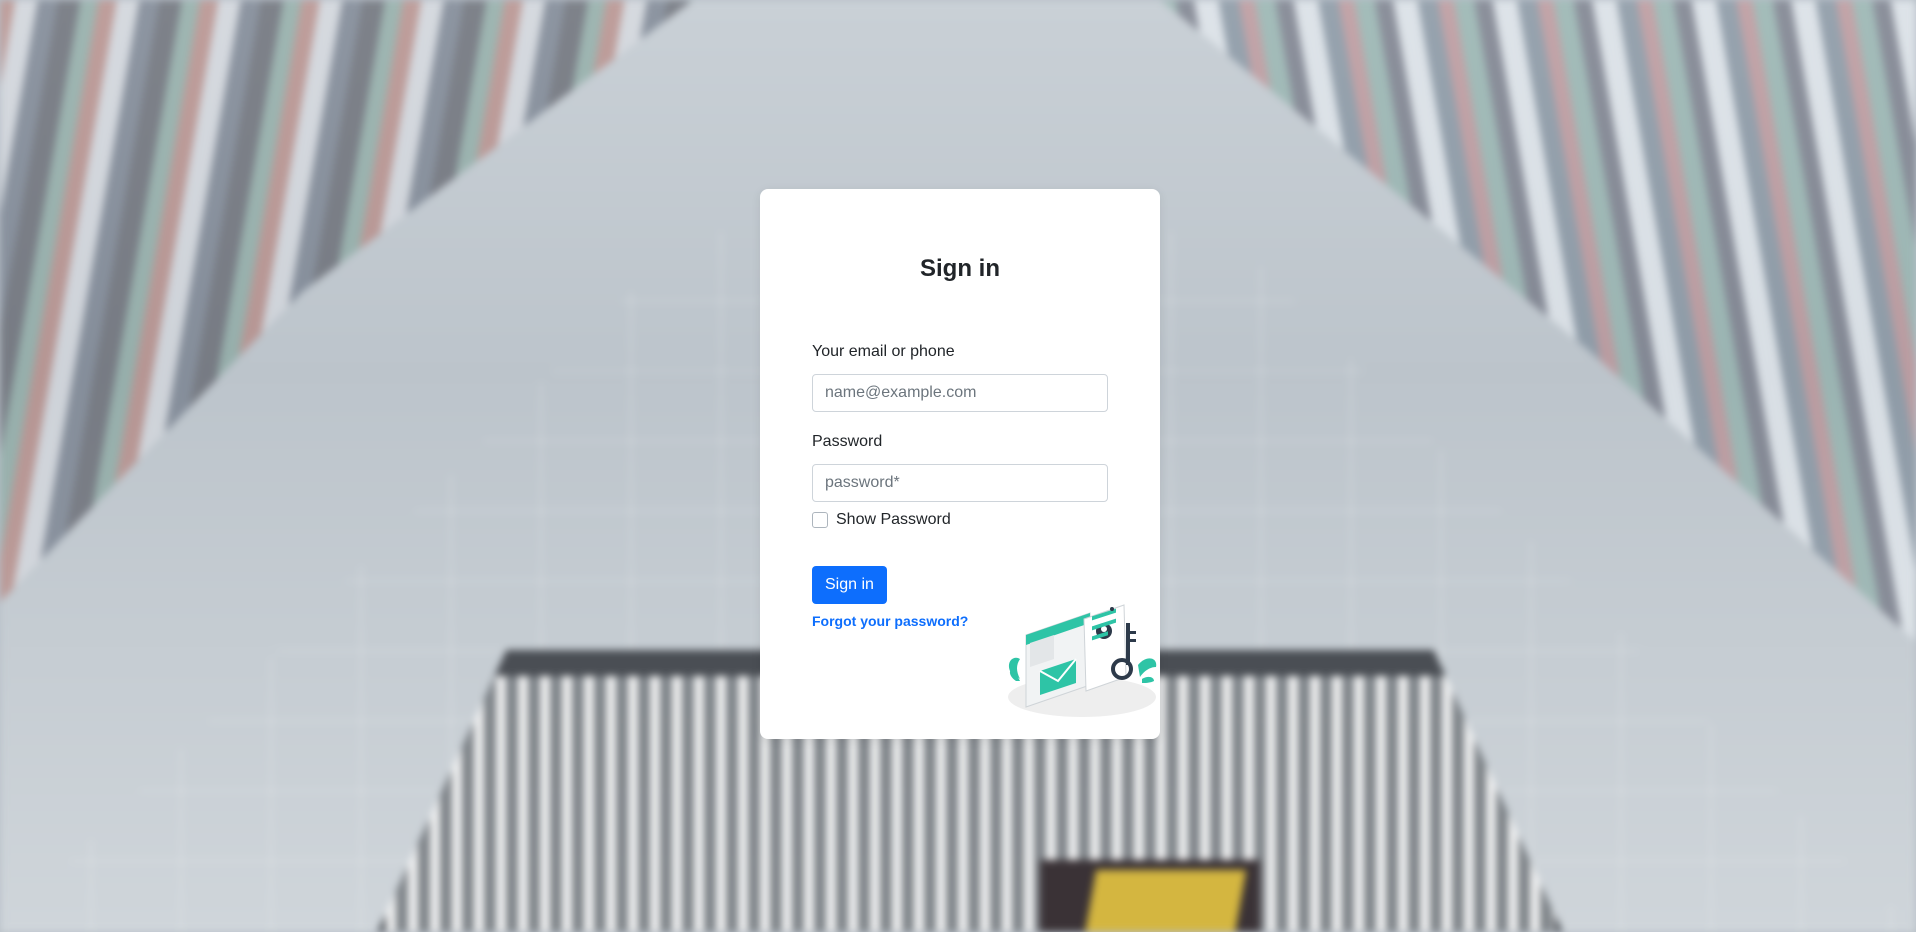  Describe the element at coordinates (820, 520) in the screenshot. I see `show-password-checkbox` at that location.